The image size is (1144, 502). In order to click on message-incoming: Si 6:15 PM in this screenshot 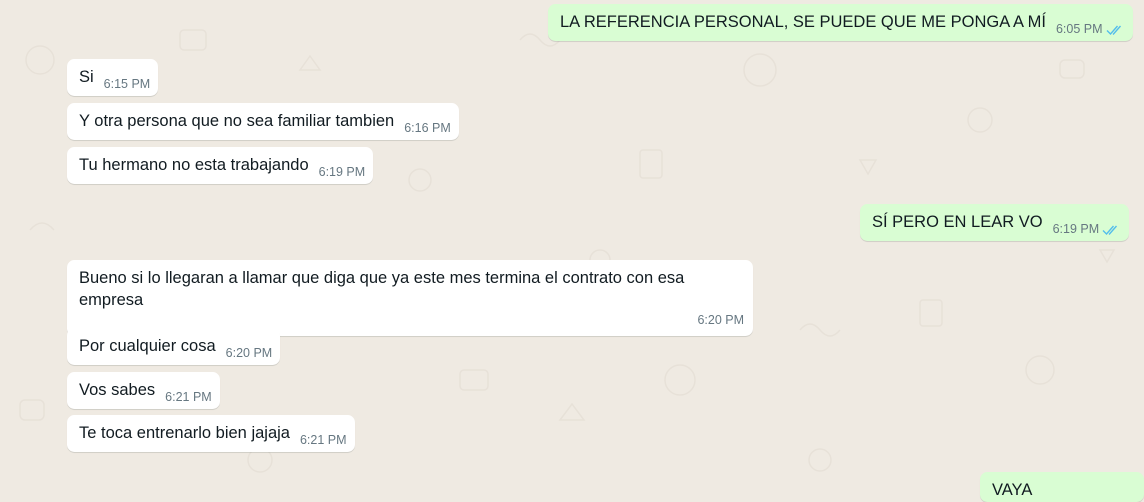, I will do `click(113, 77)`.